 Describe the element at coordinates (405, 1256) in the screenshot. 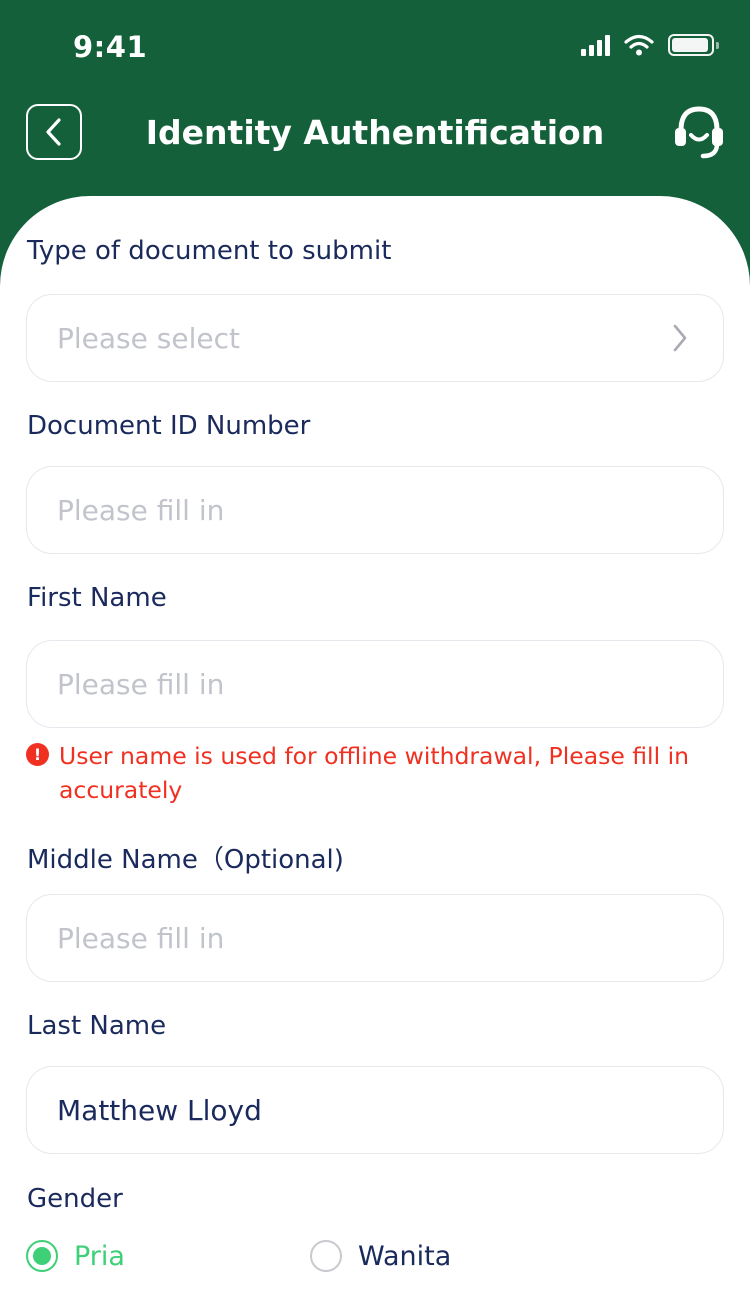

I see `gender-option-label: Wanita` at that location.